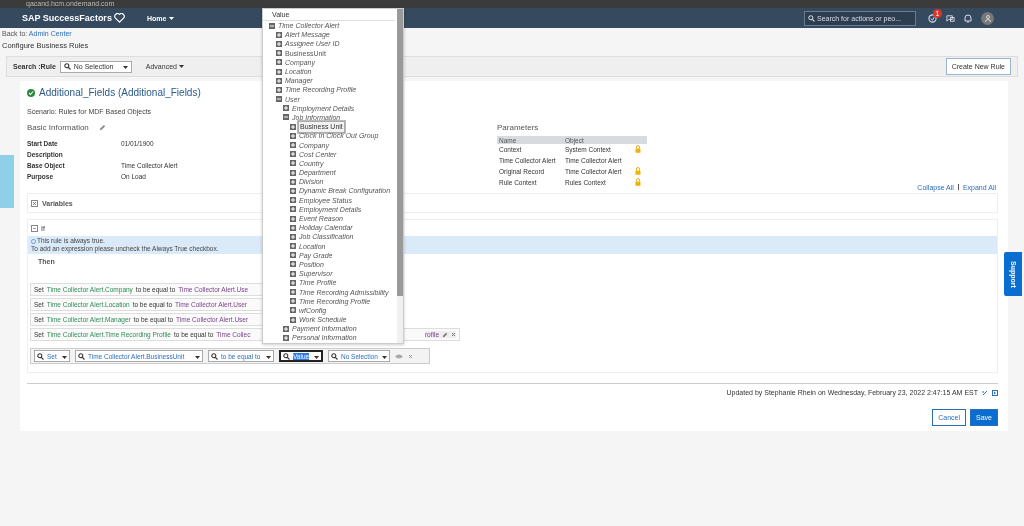  What do you see at coordinates (120, 92) in the screenshot?
I see `rule-title: Additional_Fields (Additional_Fields)` at bounding box center [120, 92].